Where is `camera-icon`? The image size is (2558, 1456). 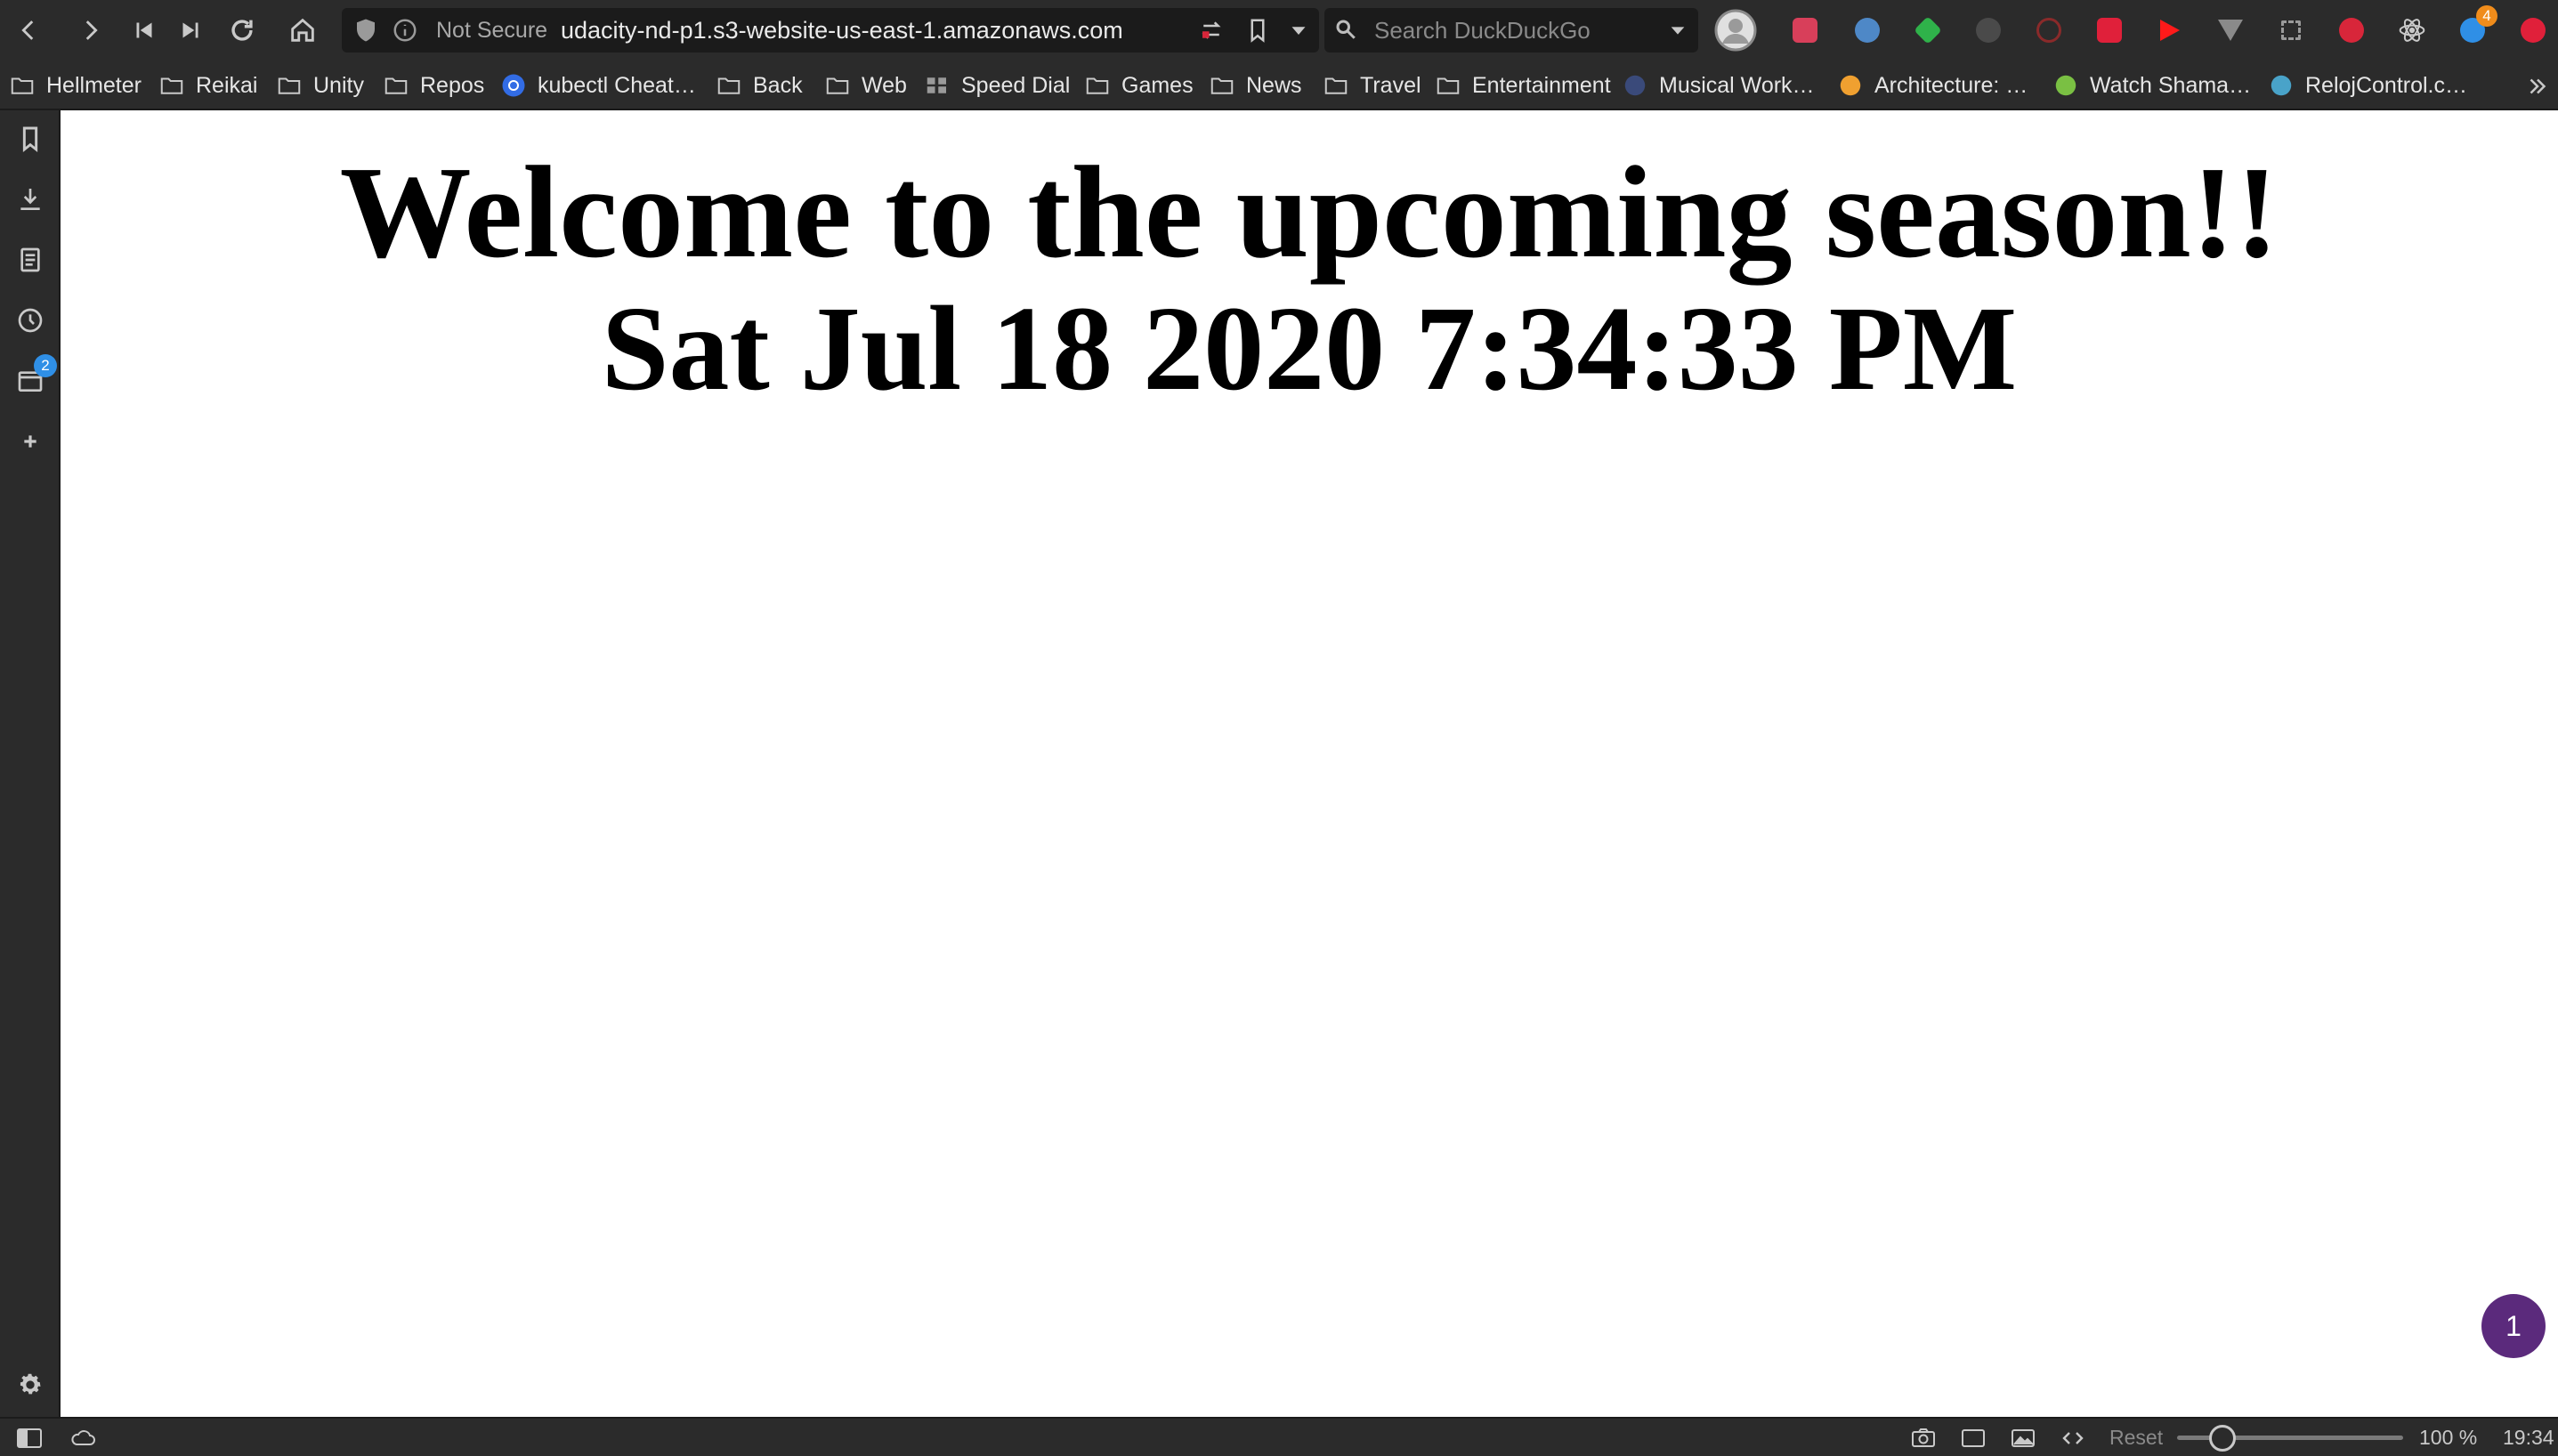
camera-icon is located at coordinates (1923, 1438).